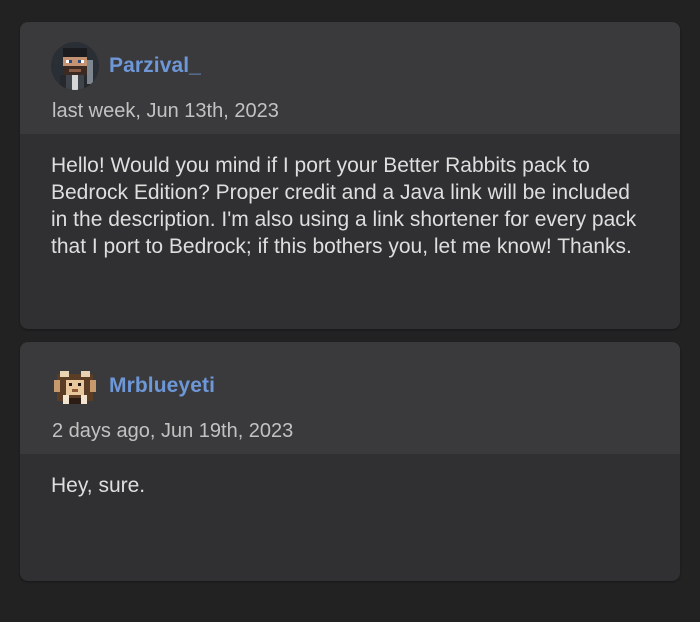 The height and width of the screenshot is (622, 700). I want to click on comment-body: Hey, sure., so click(98, 485).